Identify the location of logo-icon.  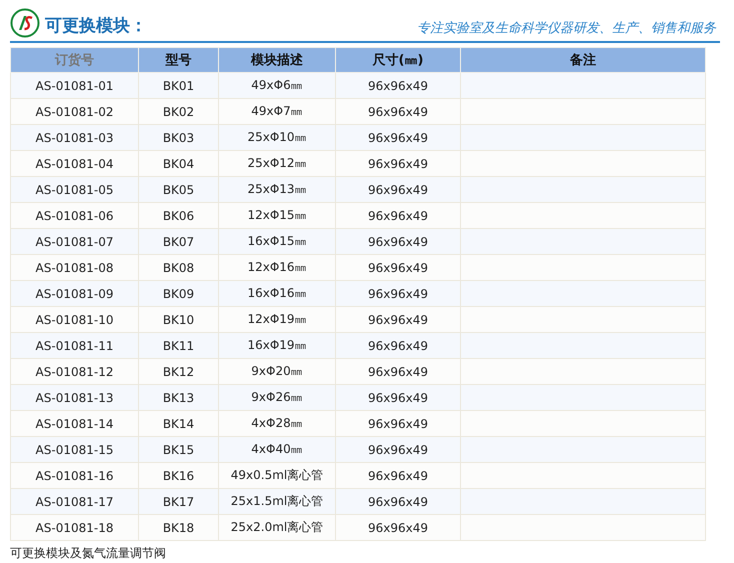
(25, 23).